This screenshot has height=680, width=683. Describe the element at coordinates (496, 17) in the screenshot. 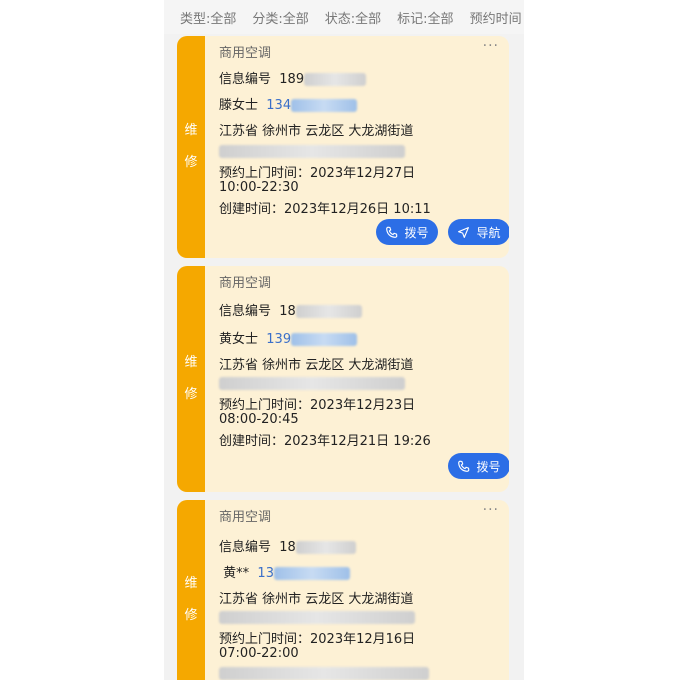

I see `filter-appointment-time: 预约时间` at that location.